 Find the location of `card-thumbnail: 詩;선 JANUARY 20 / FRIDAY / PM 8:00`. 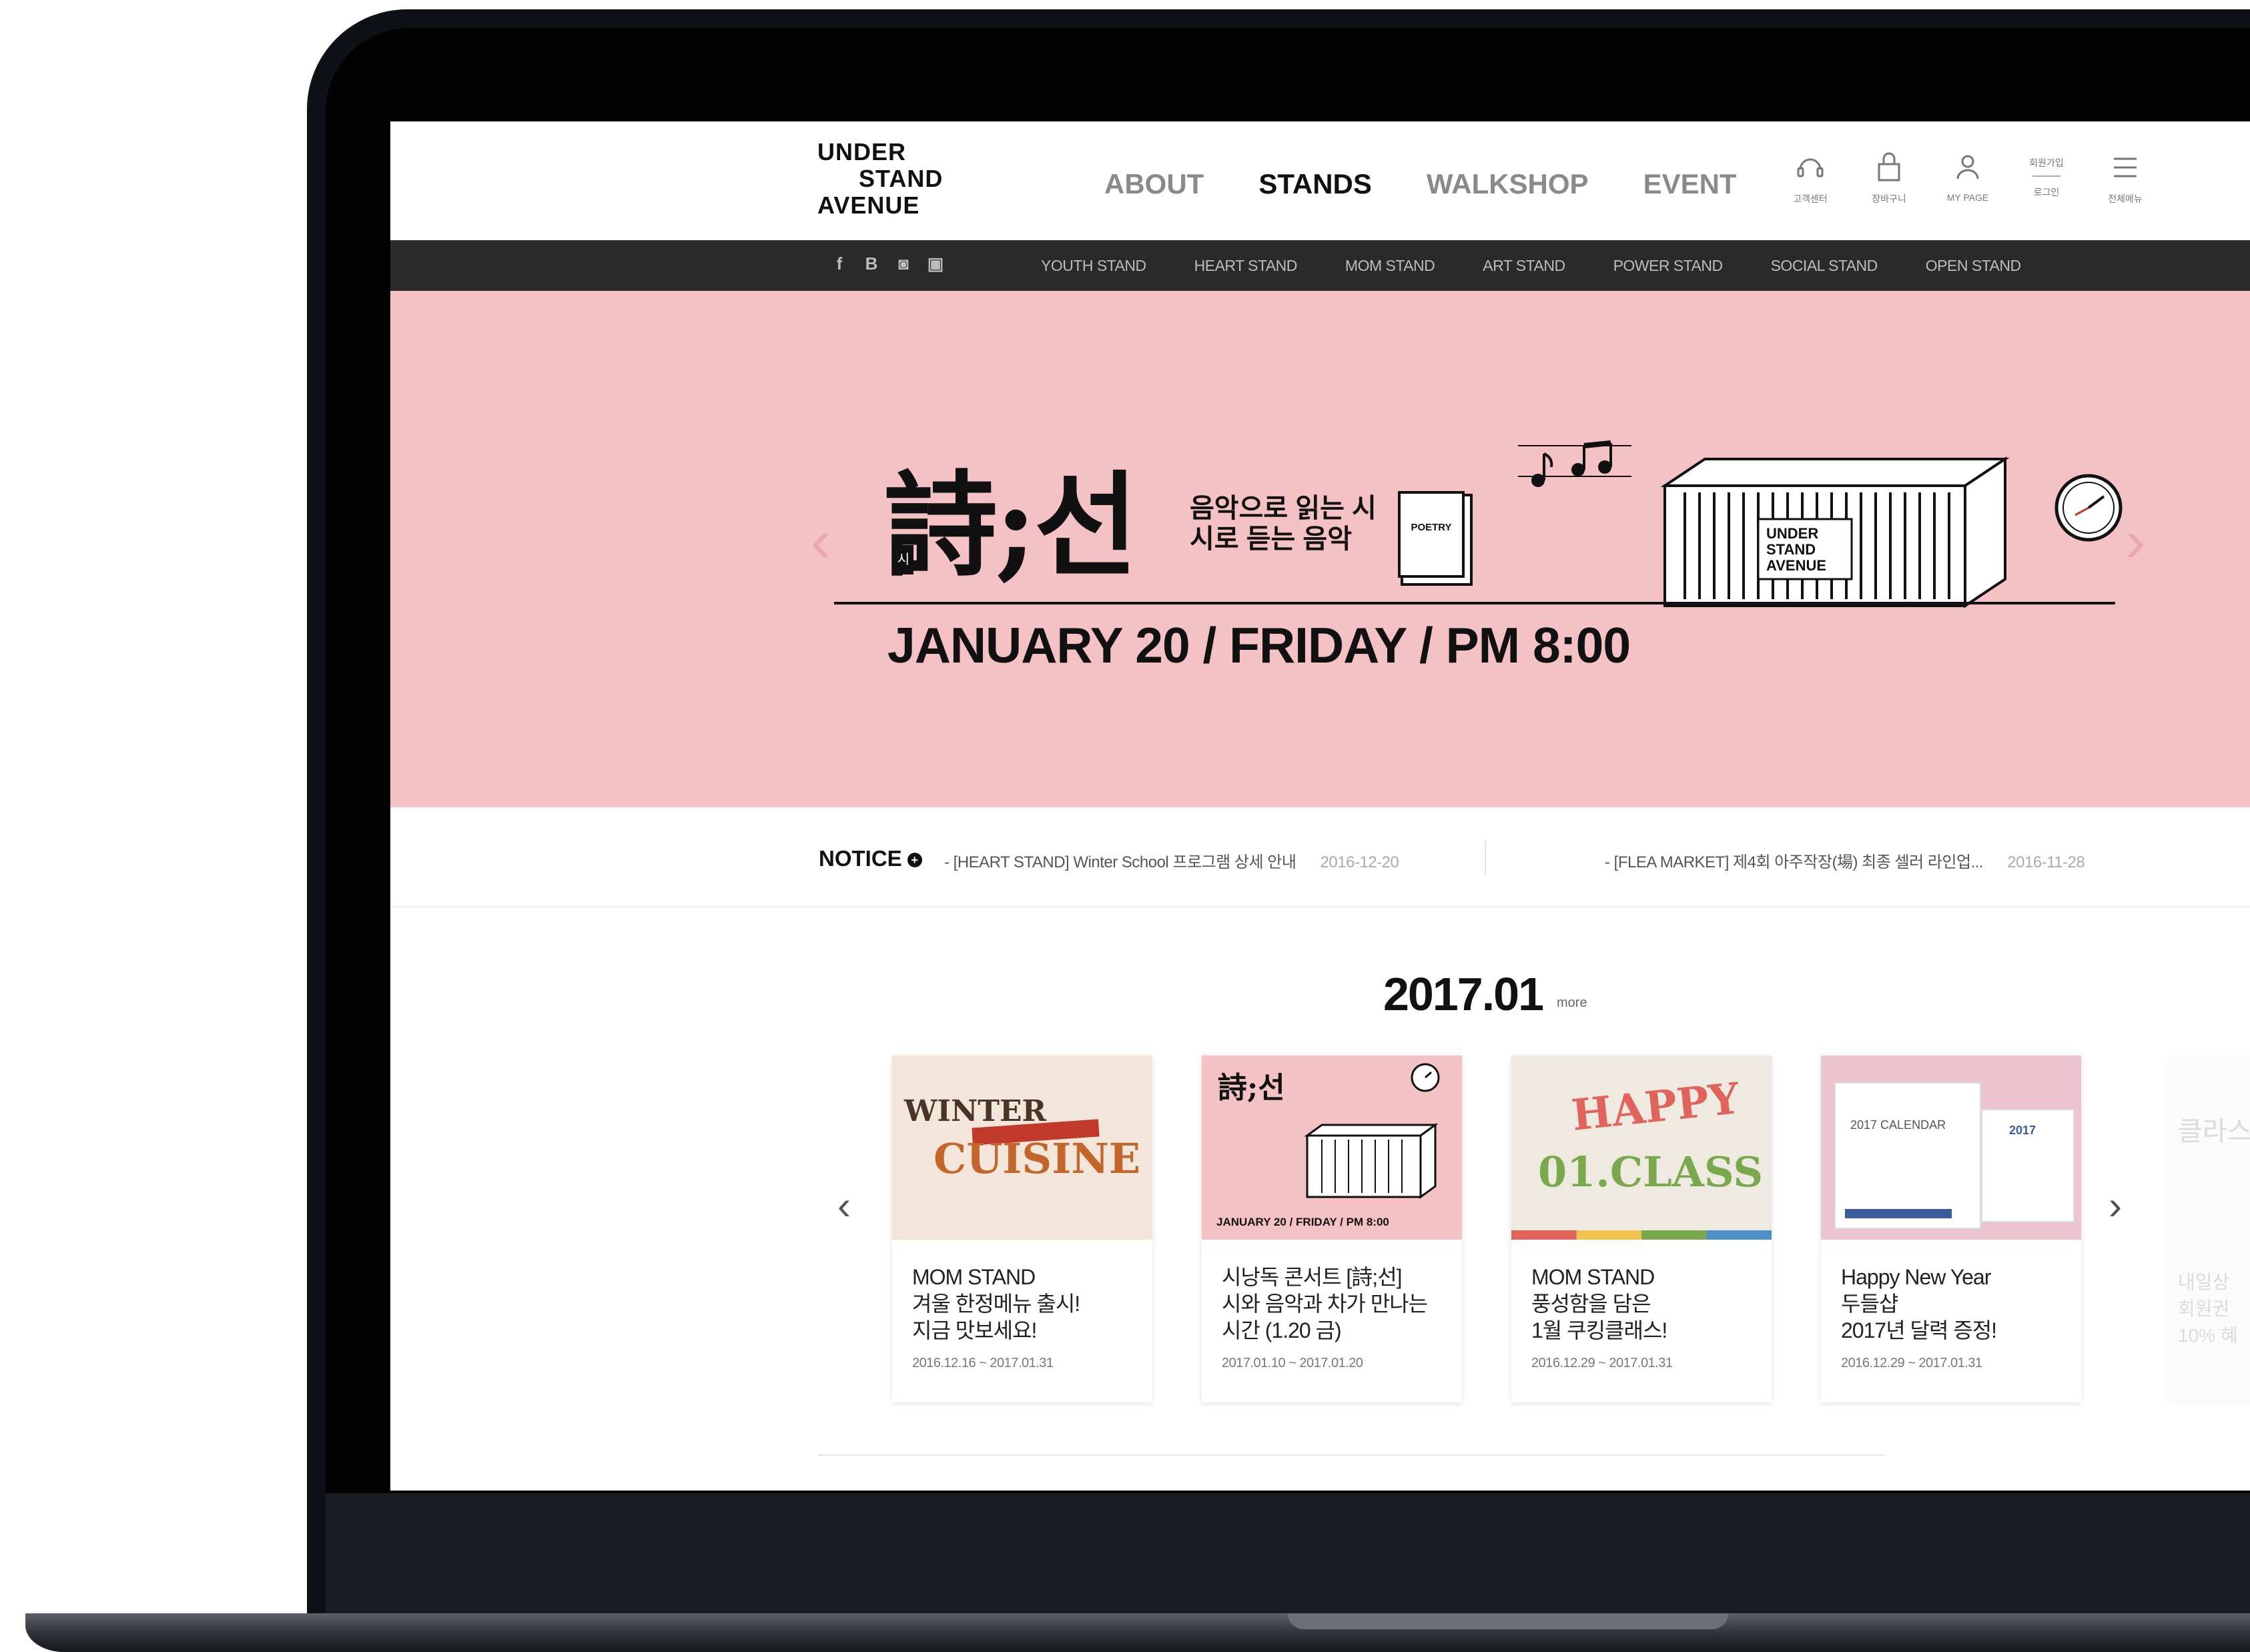

card-thumbnail: 詩;선 JANUARY 20 / FRIDAY / PM 8:00 is located at coordinates (1332, 1148).